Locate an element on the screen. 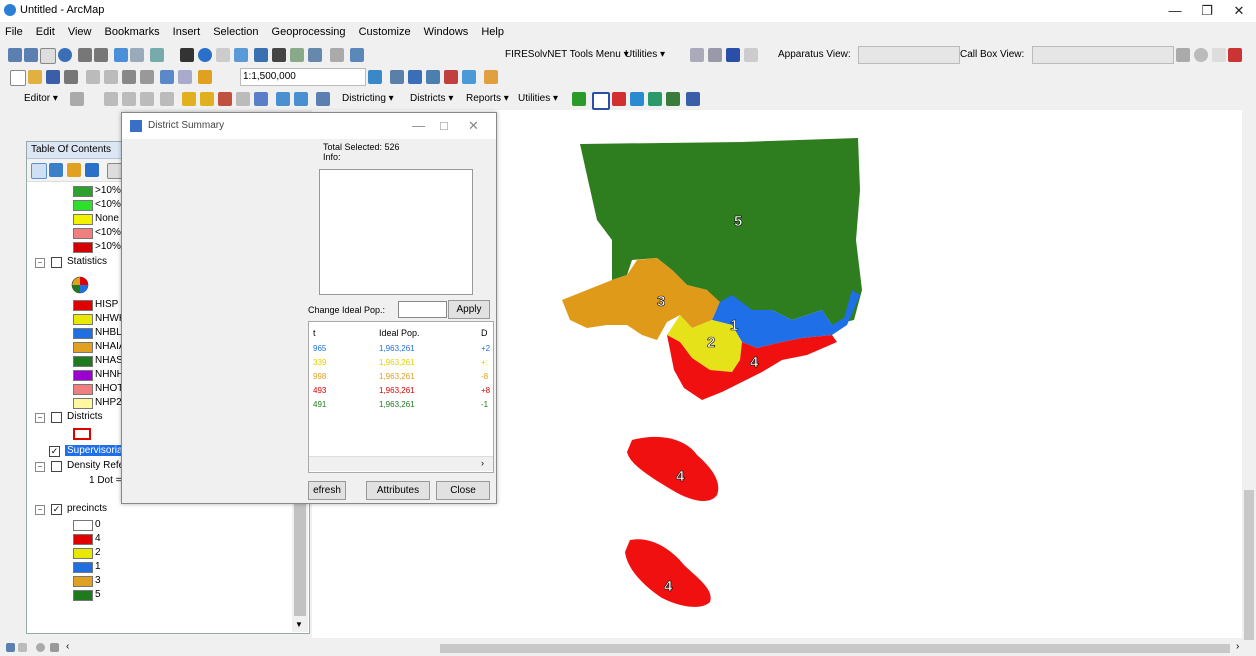 The height and width of the screenshot is (656, 1256). district-gem-icon is located at coordinates (673, 99).